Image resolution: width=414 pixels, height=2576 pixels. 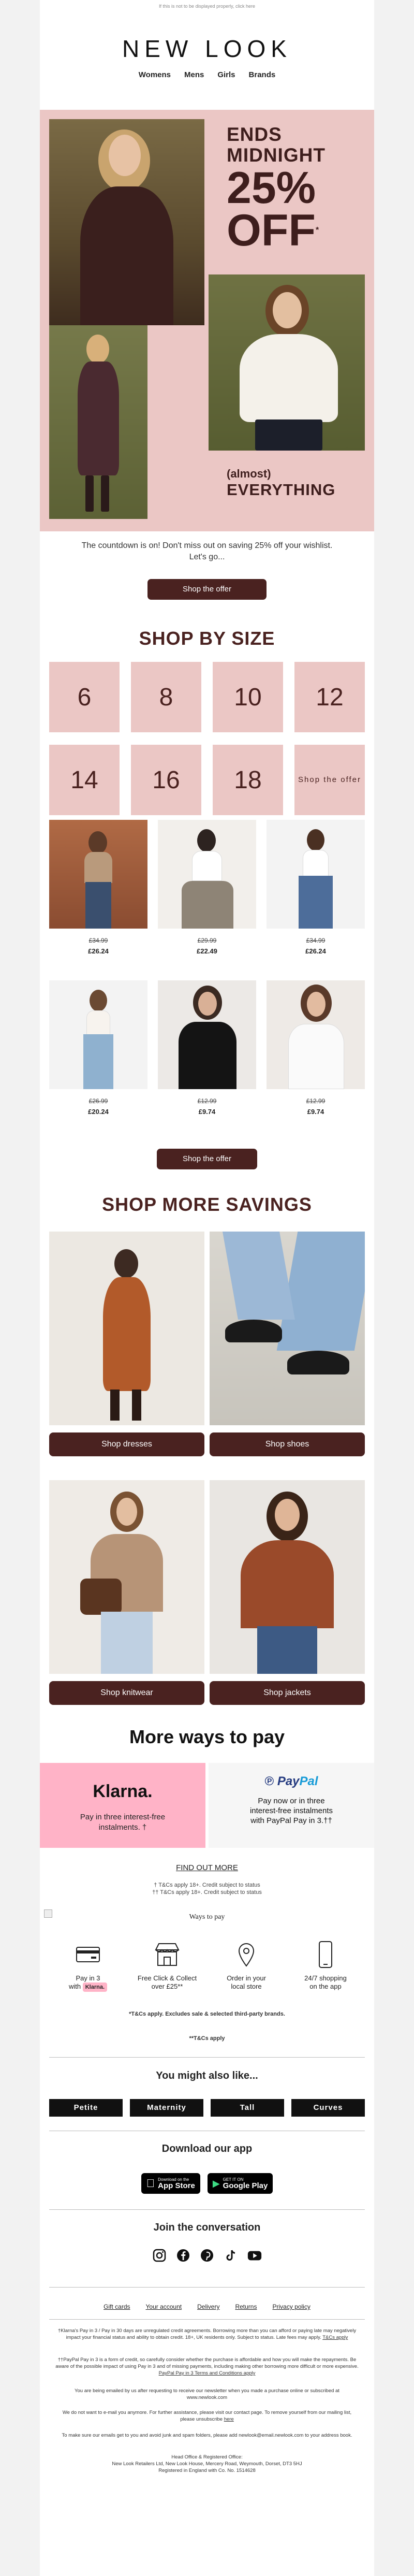 I want to click on shop-dresses-button: Shop dresses, so click(x=126, y=1444).